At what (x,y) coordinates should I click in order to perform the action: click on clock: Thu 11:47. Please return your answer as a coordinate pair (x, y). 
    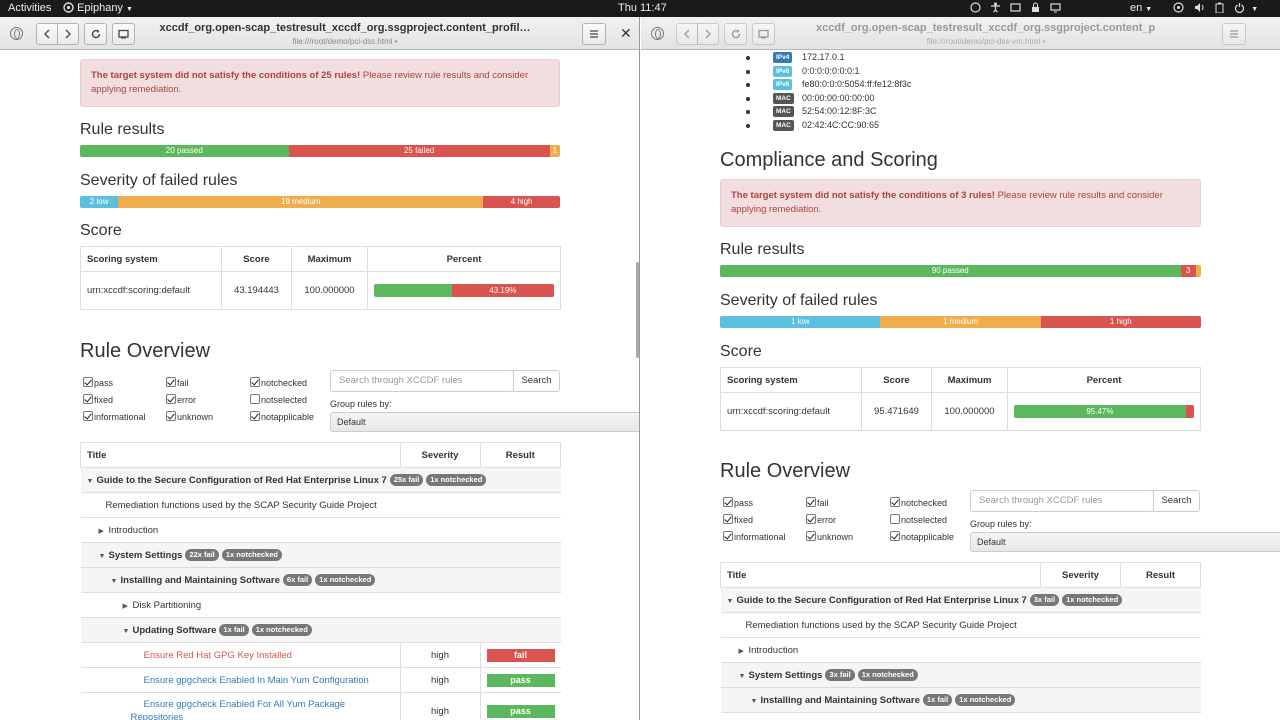
    Looking at the image, I should click on (642, 8).